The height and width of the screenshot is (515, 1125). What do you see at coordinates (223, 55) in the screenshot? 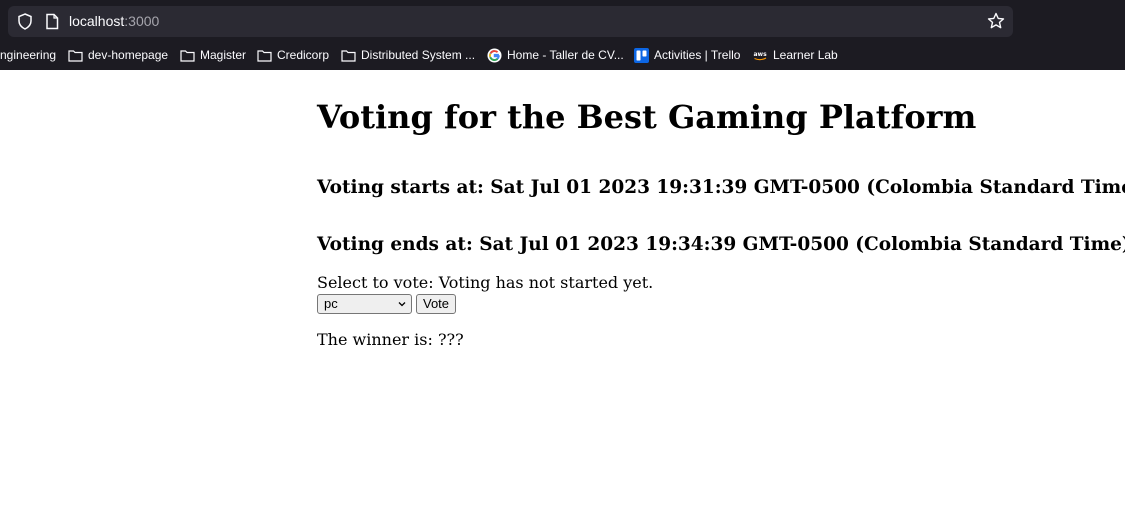
I see `bookmark-label: Magister` at bounding box center [223, 55].